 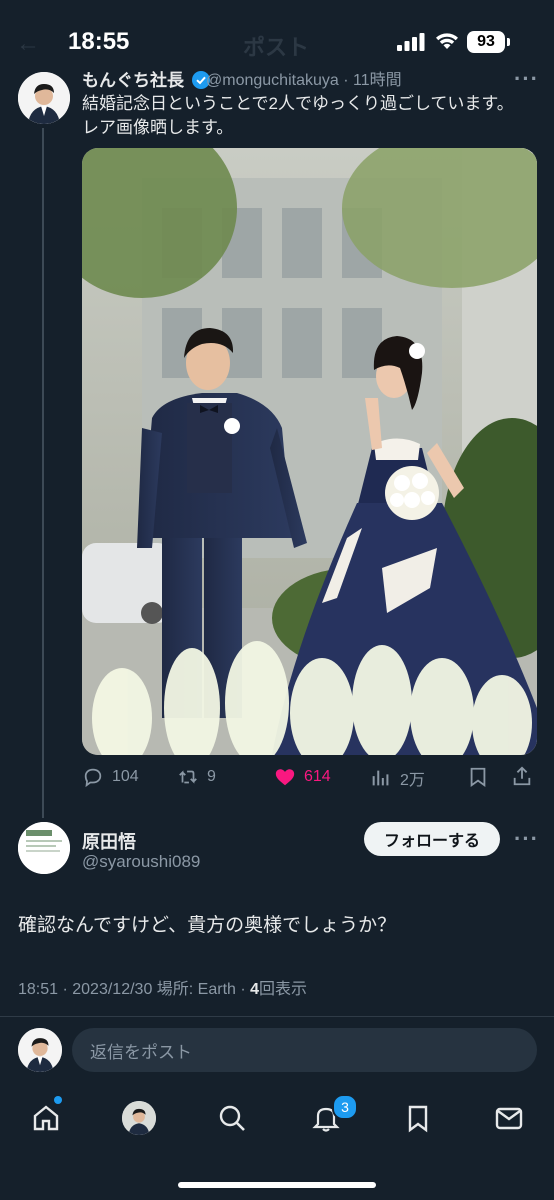 What do you see at coordinates (380, 778) in the screenshot?
I see `views-chart-icon` at bounding box center [380, 778].